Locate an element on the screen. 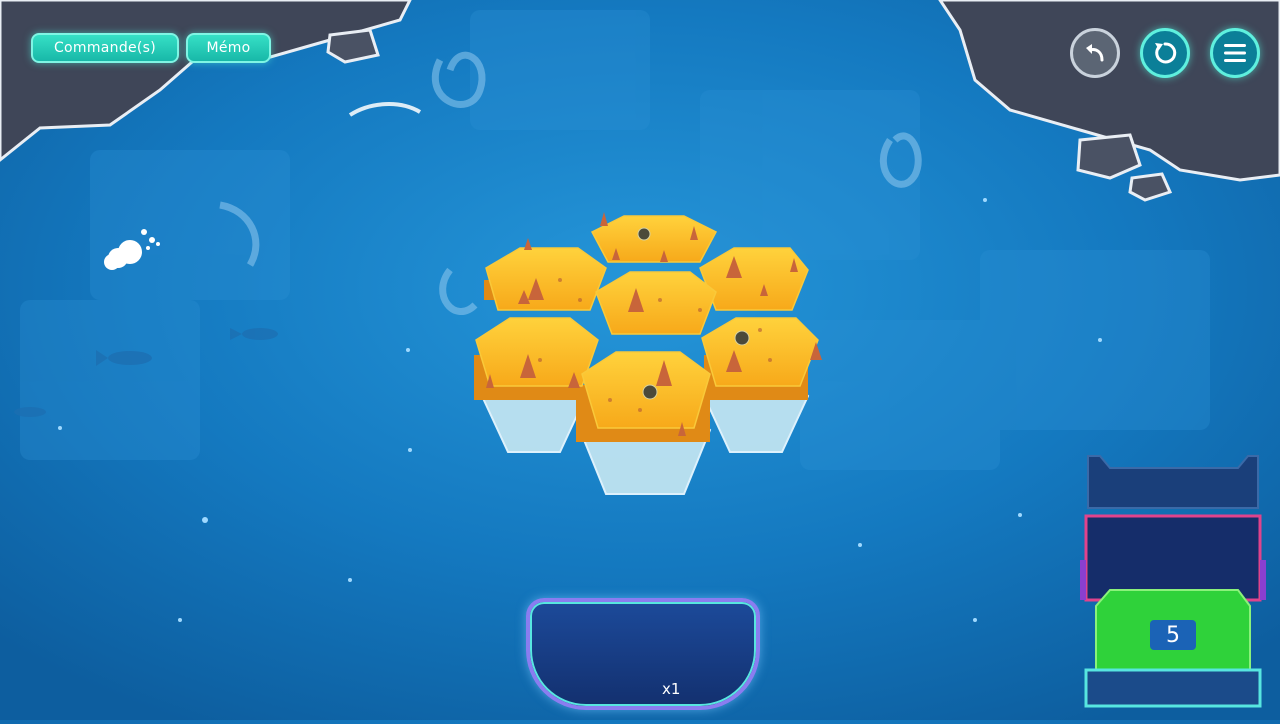  memo-button: Mémo is located at coordinates (228, 48).